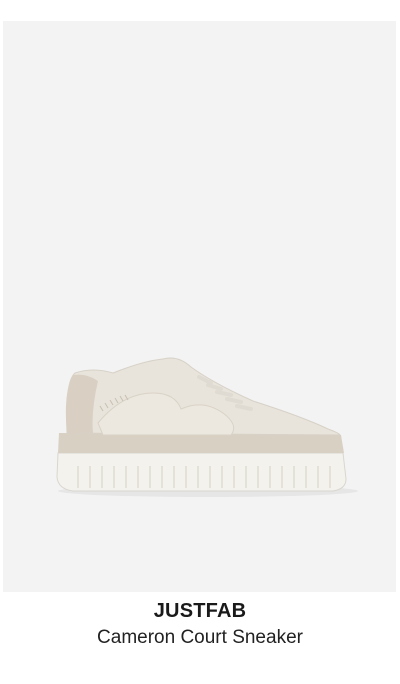  What do you see at coordinates (200, 611) in the screenshot?
I see `product-brand: JUSTFAB` at bounding box center [200, 611].